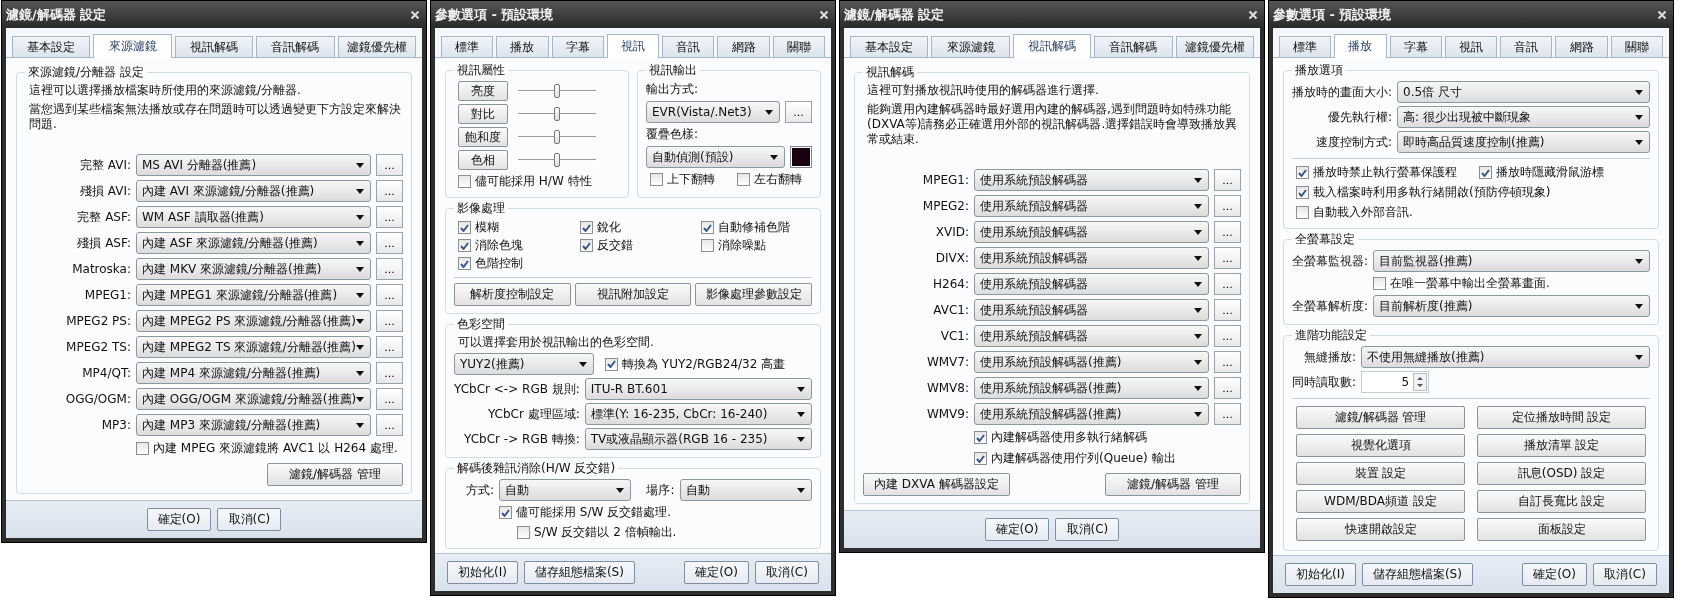 The image size is (1692, 604). What do you see at coordinates (1523, 92) in the screenshot?
I see `dropdown: 0.5倍 尺寸` at bounding box center [1523, 92].